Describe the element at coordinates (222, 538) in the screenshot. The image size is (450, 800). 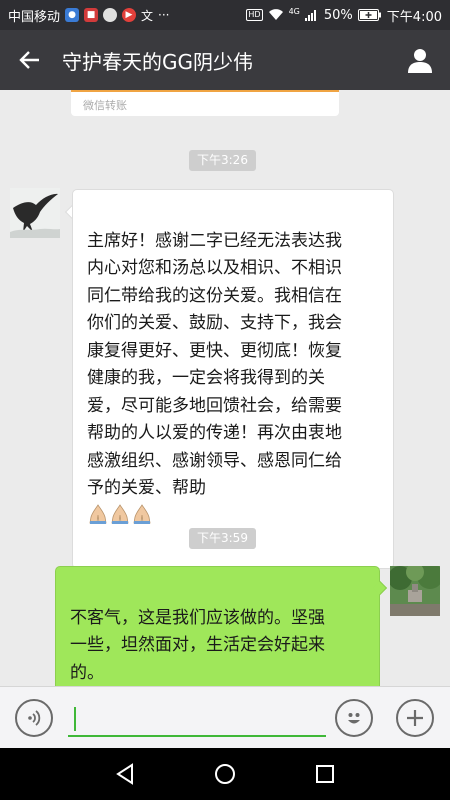
I see `timestamp: 下午3:59` at that location.